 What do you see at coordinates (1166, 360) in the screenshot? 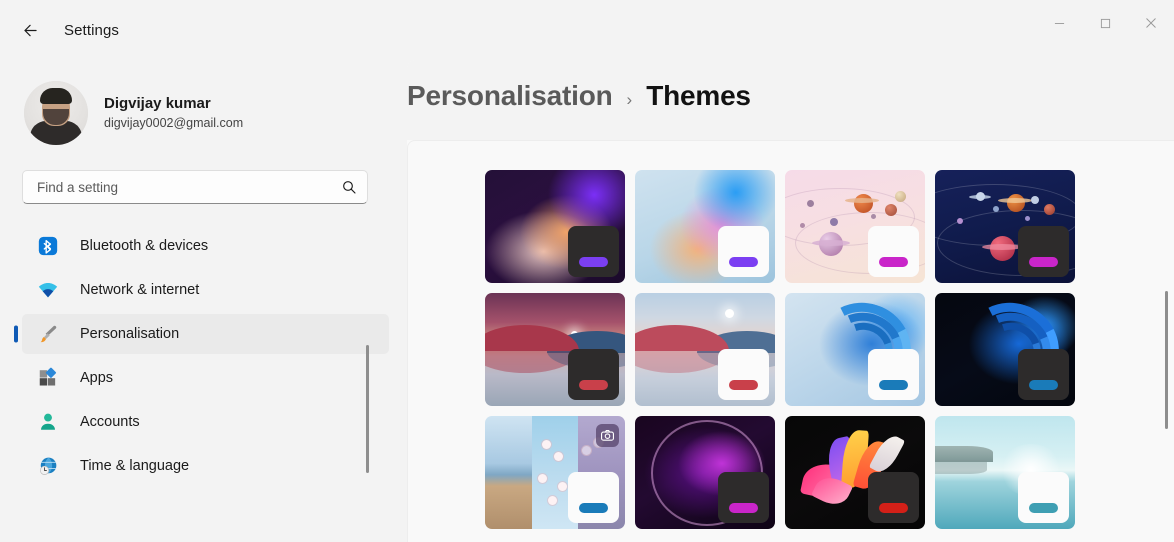
I see `content-scrollbar-thumb` at bounding box center [1166, 360].